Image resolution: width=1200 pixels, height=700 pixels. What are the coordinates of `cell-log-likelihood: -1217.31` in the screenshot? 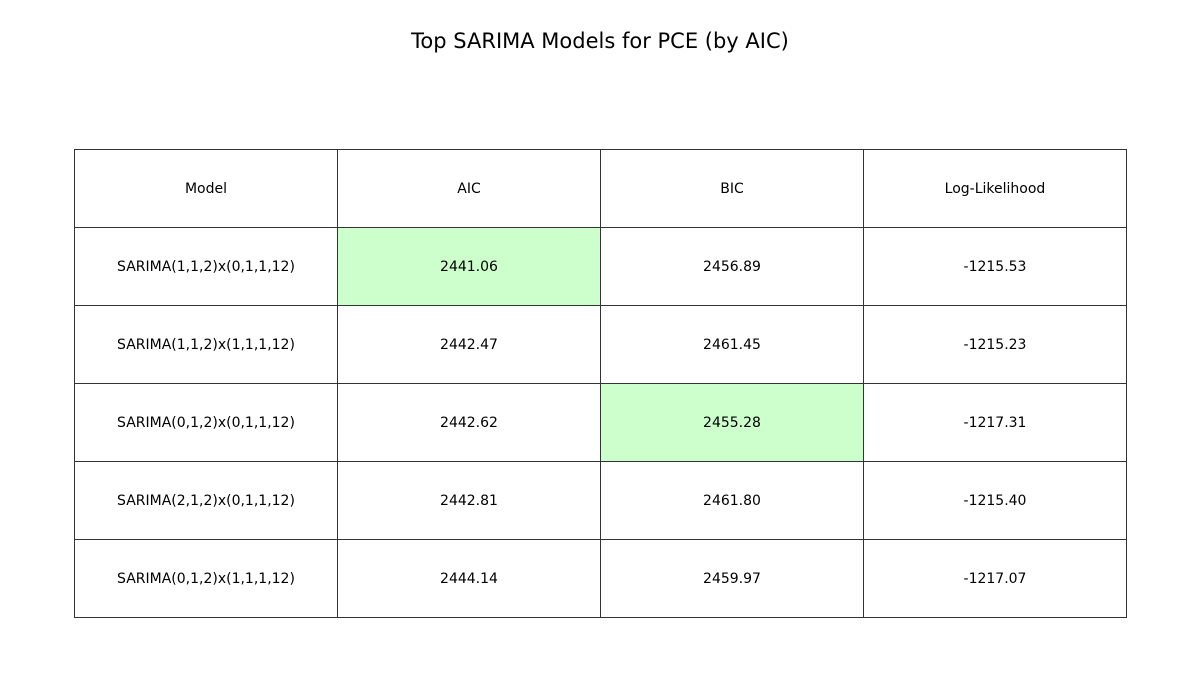 It's located at (995, 422).